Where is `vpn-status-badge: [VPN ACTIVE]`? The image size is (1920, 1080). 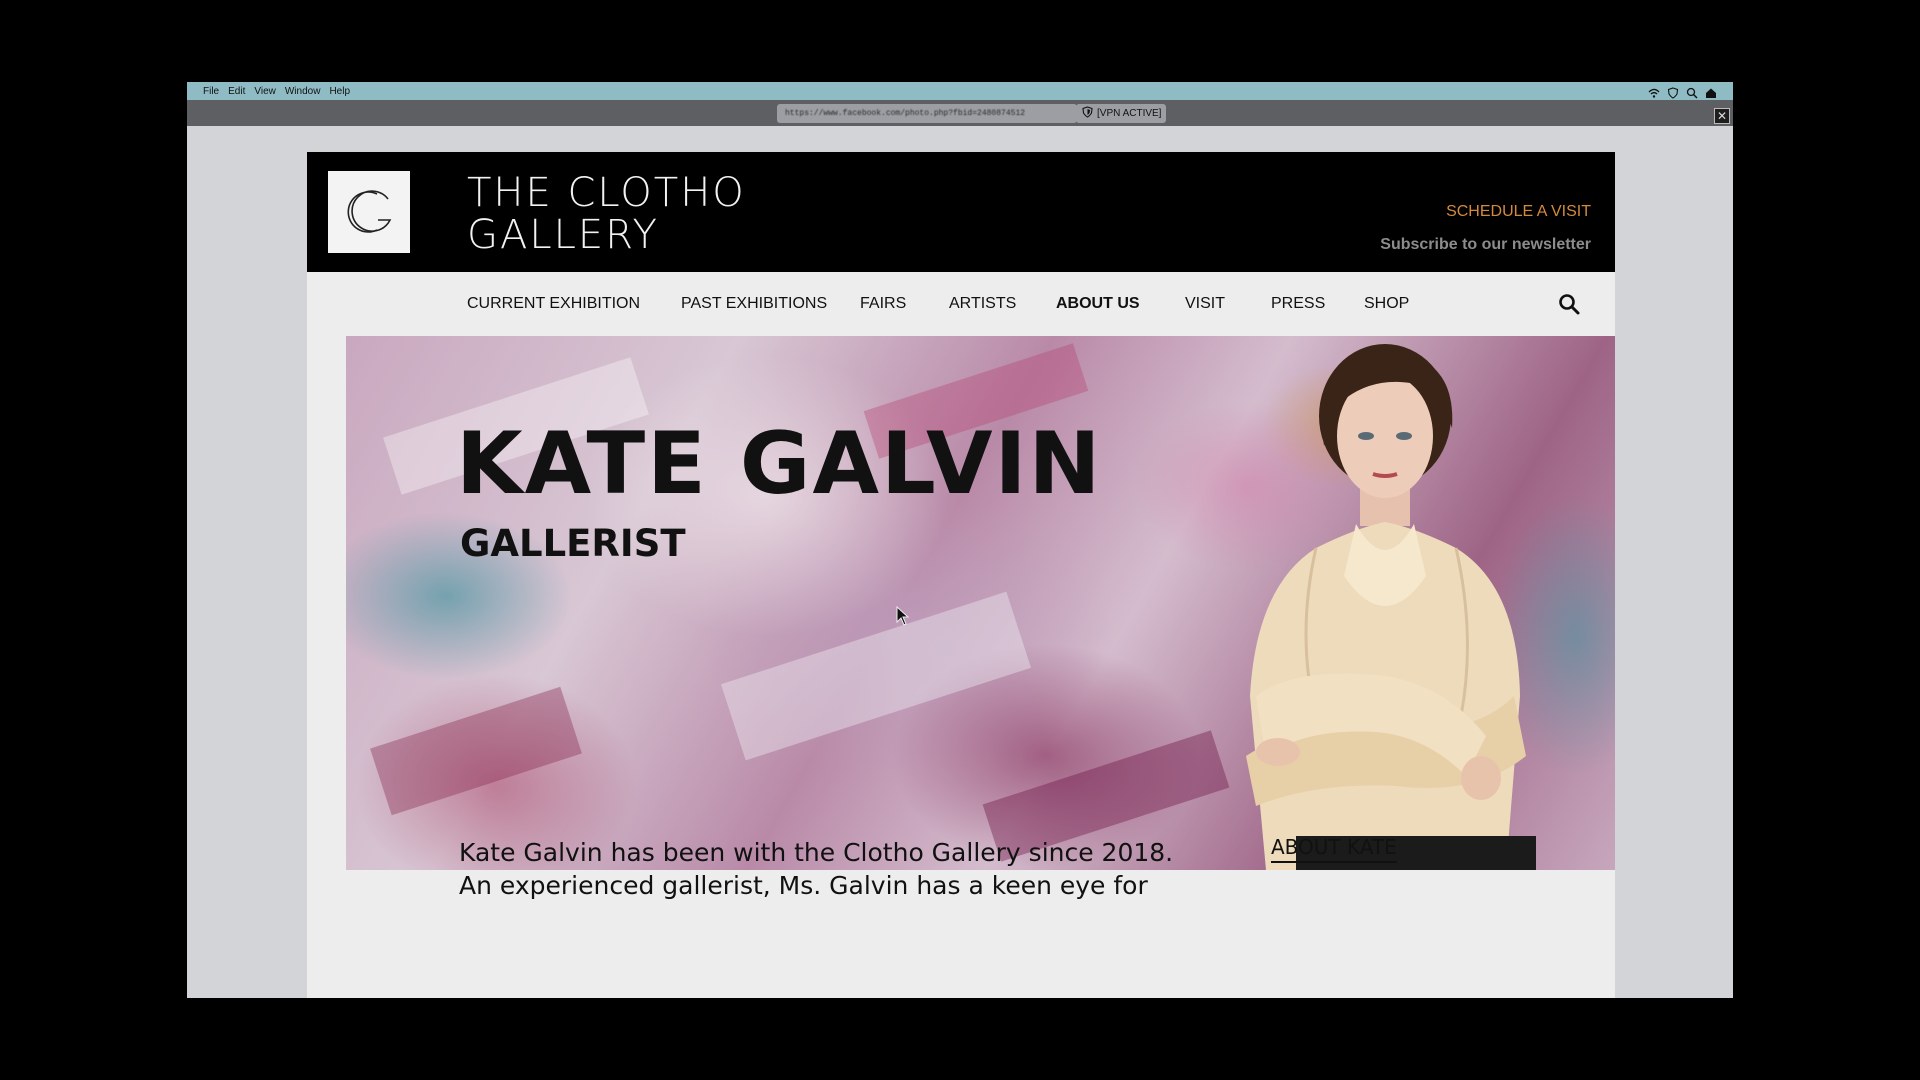 vpn-status-badge: [VPN ACTIVE] is located at coordinates (1121, 113).